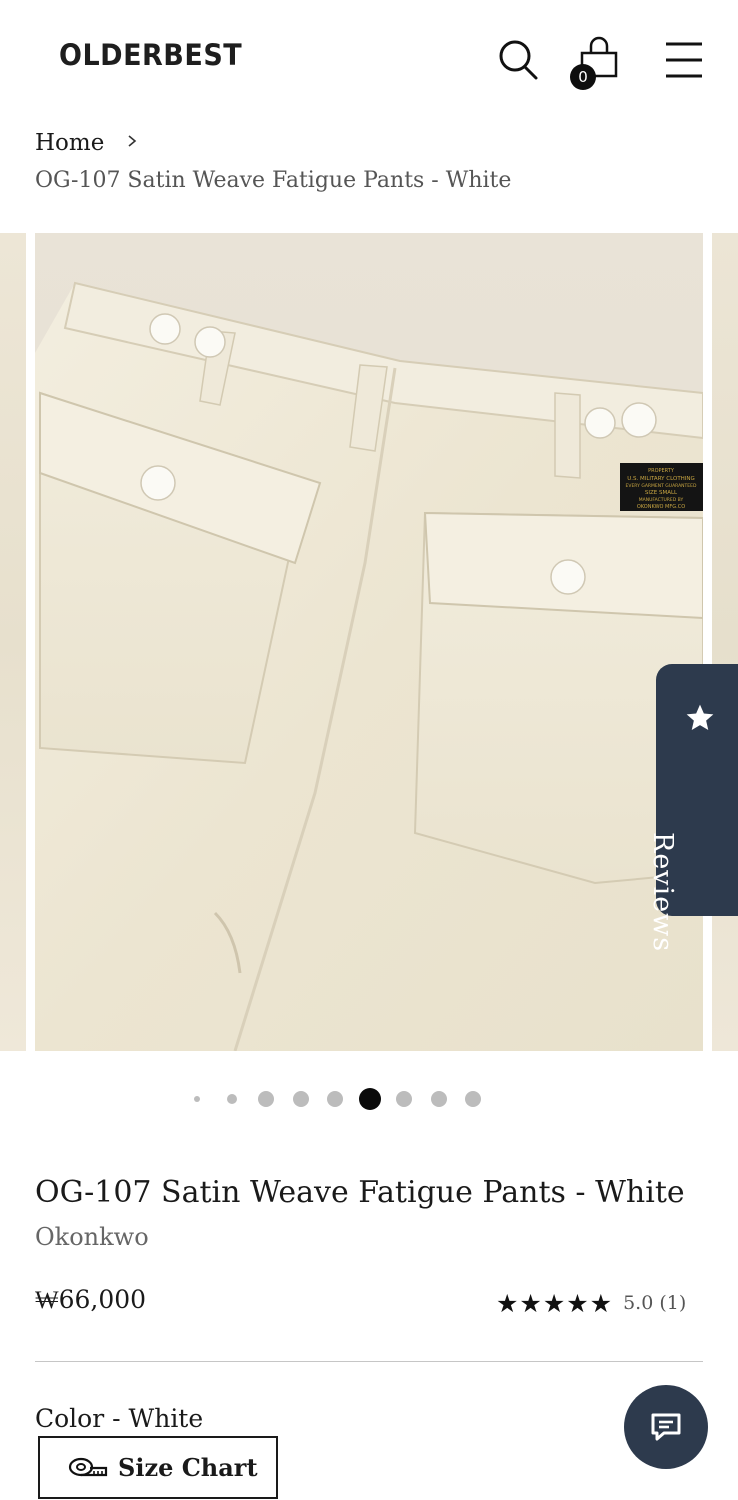 Image resolution: width=738 pixels, height=1500 pixels. Describe the element at coordinates (273, 180) in the screenshot. I see `breadcrumb-current: OG-107 Satin Weave Fatigue Pants - White` at that location.